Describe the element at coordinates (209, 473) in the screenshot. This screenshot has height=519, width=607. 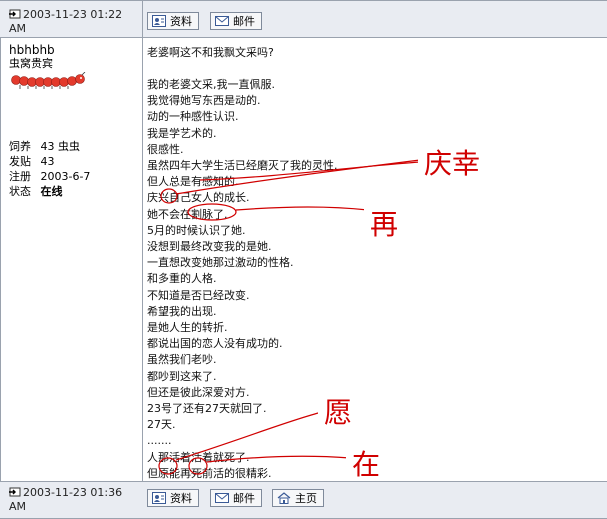
I see `post-body-line: 但原能再死前活的很精彩.` at that location.